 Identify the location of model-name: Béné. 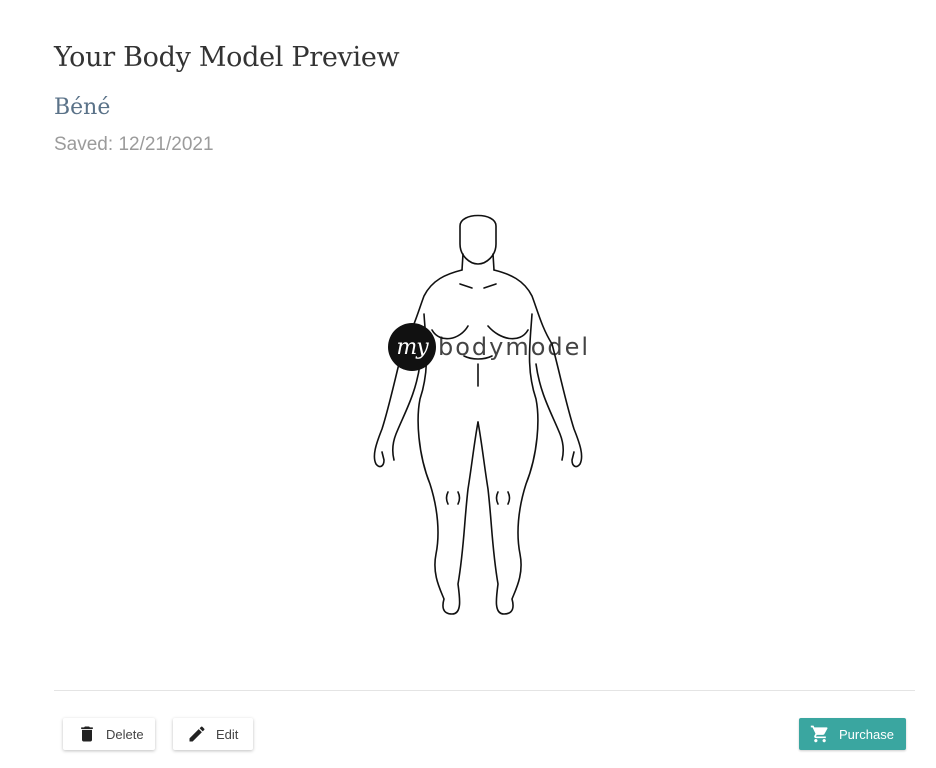
(82, 107).